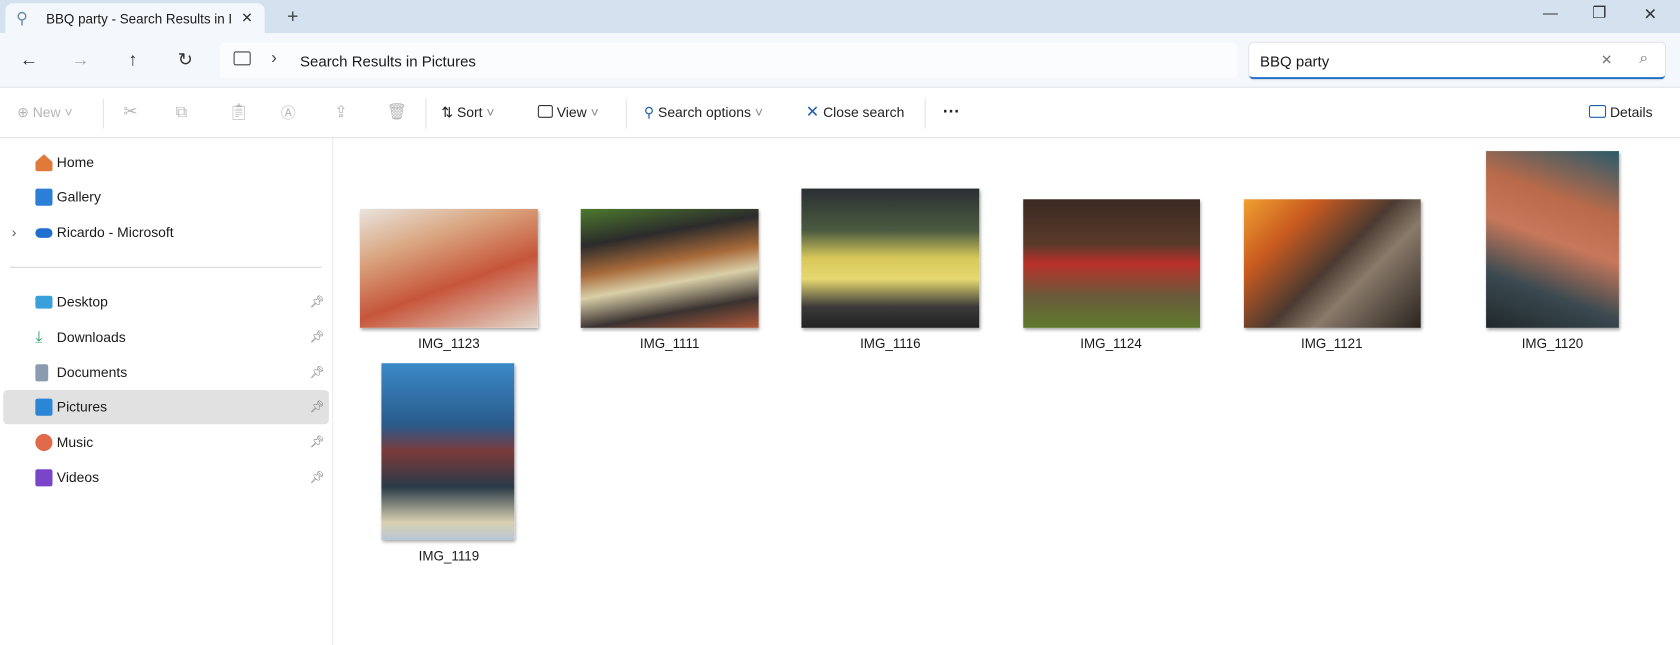 Image resolution: width=1680 pixels, height=645 pixels. What do you see at coordinates (115, 232) in the screenshot?
I see `sidebar-item-label: Ricardo - Microsoft` at bounding box center [115, 232].